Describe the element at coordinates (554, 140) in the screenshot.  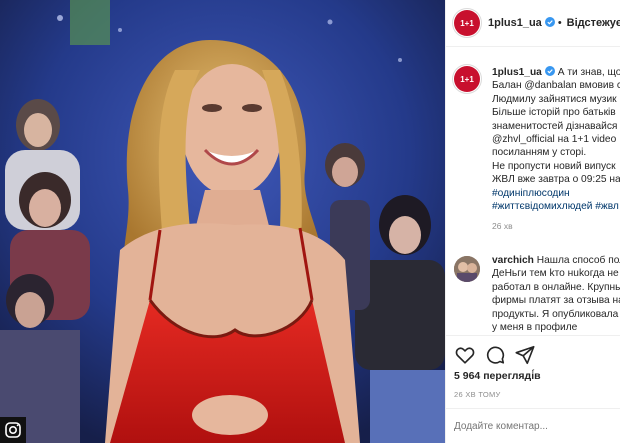
I see `caption-line: @zhvl_official на 1+1 video` at that location.